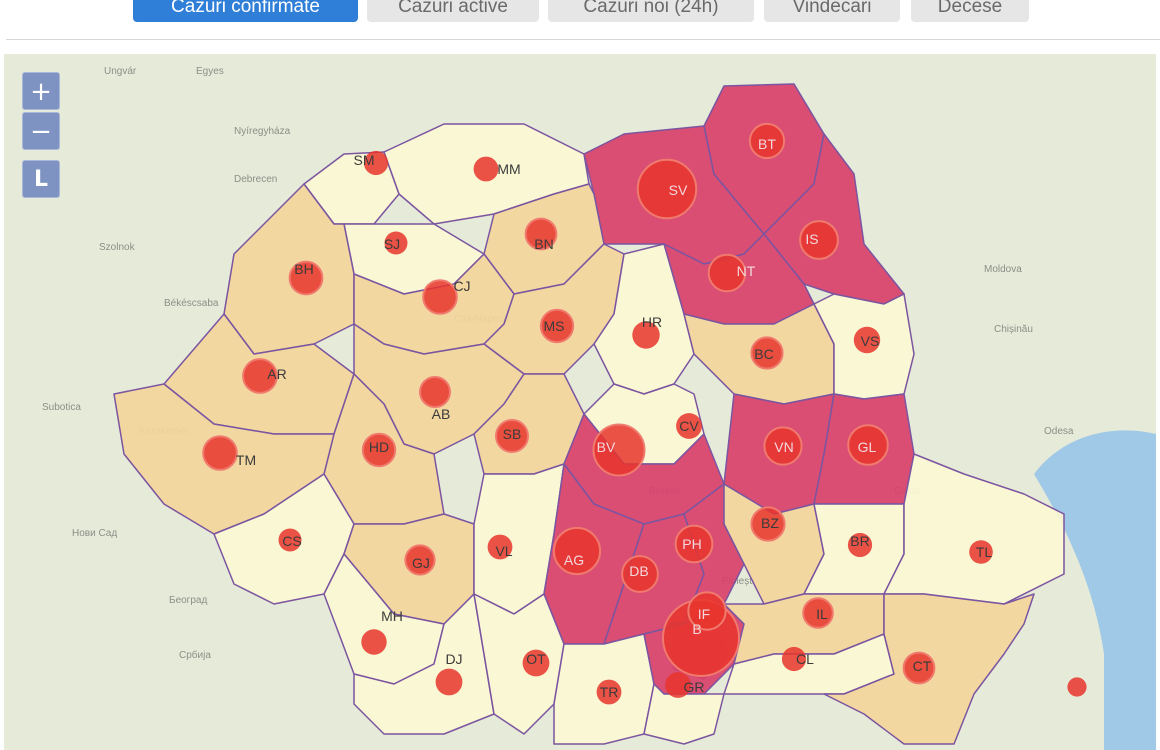 The image size is (1160, 750). Describe the element at coordinates (303, 269) in the screenshot. I see `county-code-label: BH` at that location.